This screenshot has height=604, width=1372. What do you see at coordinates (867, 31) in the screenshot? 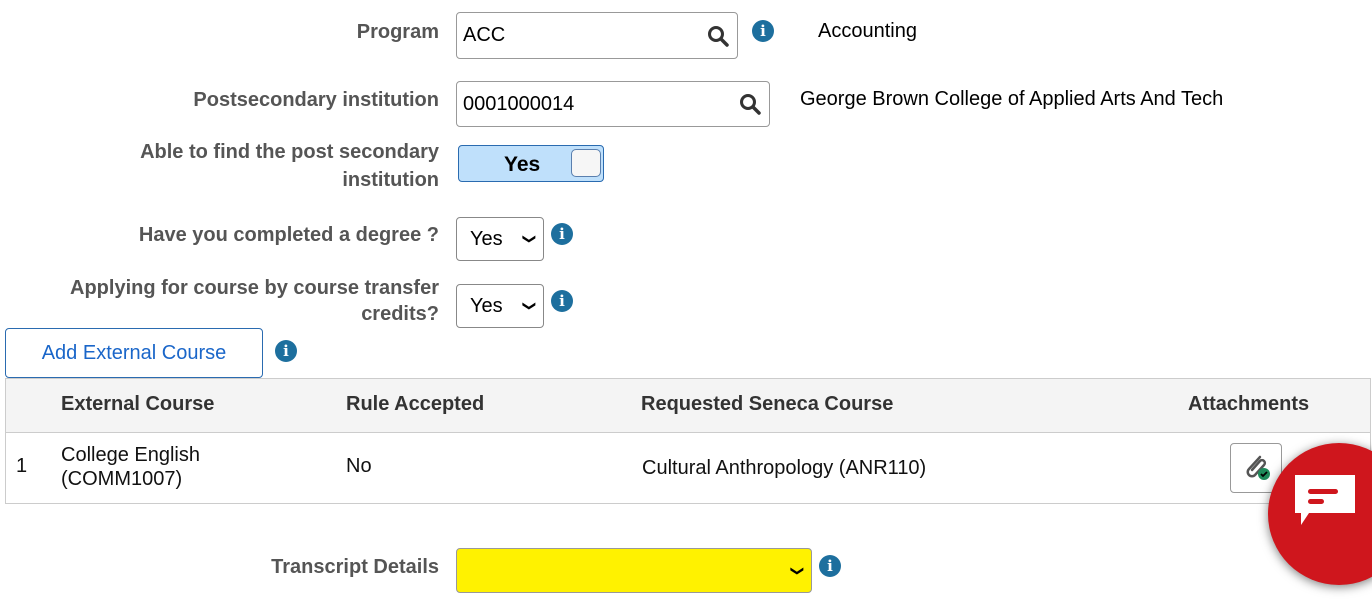
I see `program-description: Accounting` at bounding box center [867, 31].